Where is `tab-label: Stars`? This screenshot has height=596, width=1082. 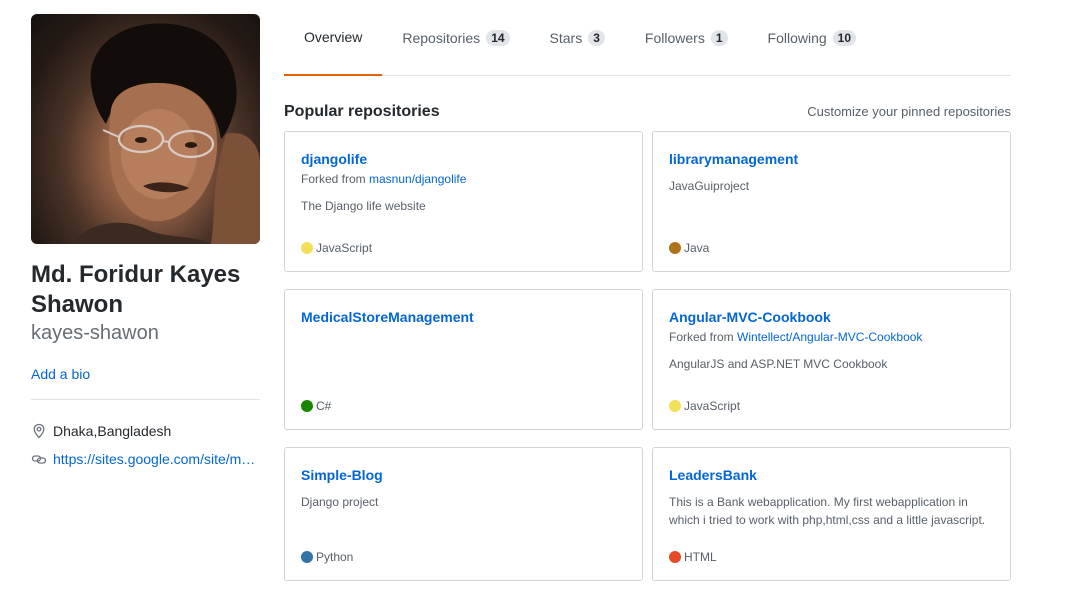
tab-label: Stars is located at coordinates (566, 38).